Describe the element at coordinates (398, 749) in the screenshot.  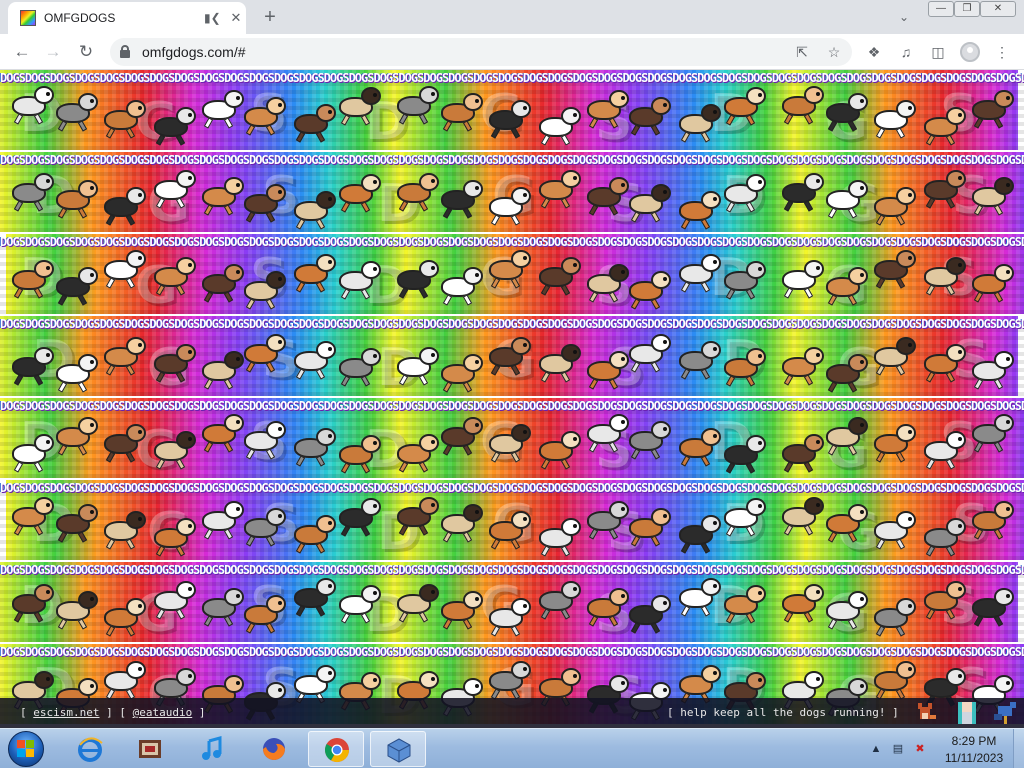
I see `virtualbox-icon` at that location.